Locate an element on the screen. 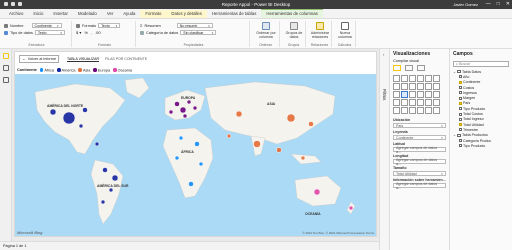 This screenshot has height=250, width=512. decimal-icon: .00 is located at coordinates (98, 32).